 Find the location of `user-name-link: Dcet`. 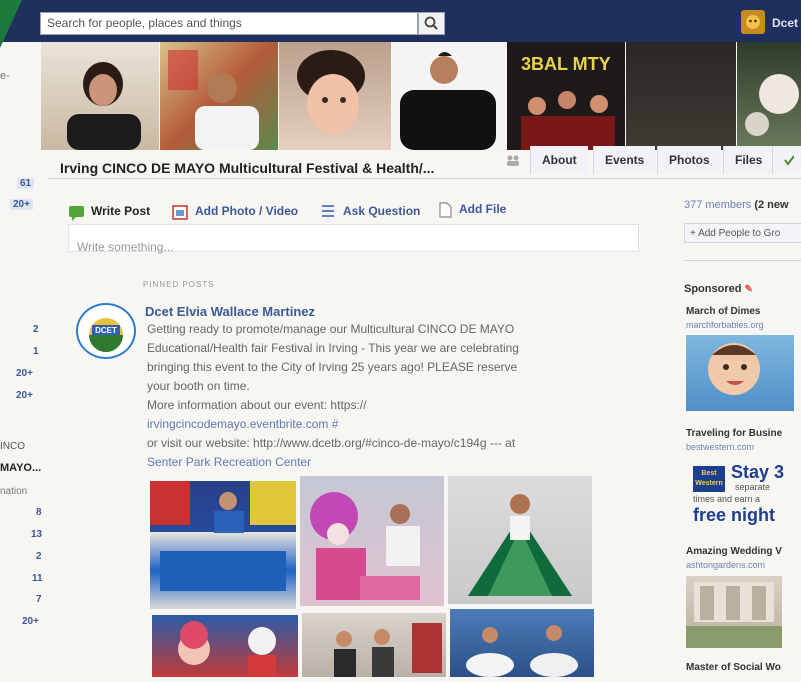

user-name-link: Dcet is located at coordinates (785, 23).